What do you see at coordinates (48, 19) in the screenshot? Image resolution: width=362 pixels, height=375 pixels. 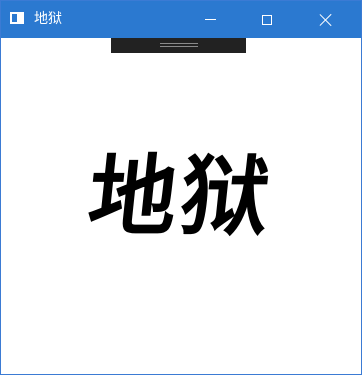 I see `window-title: 地狱` at bounding box center [48, 19].